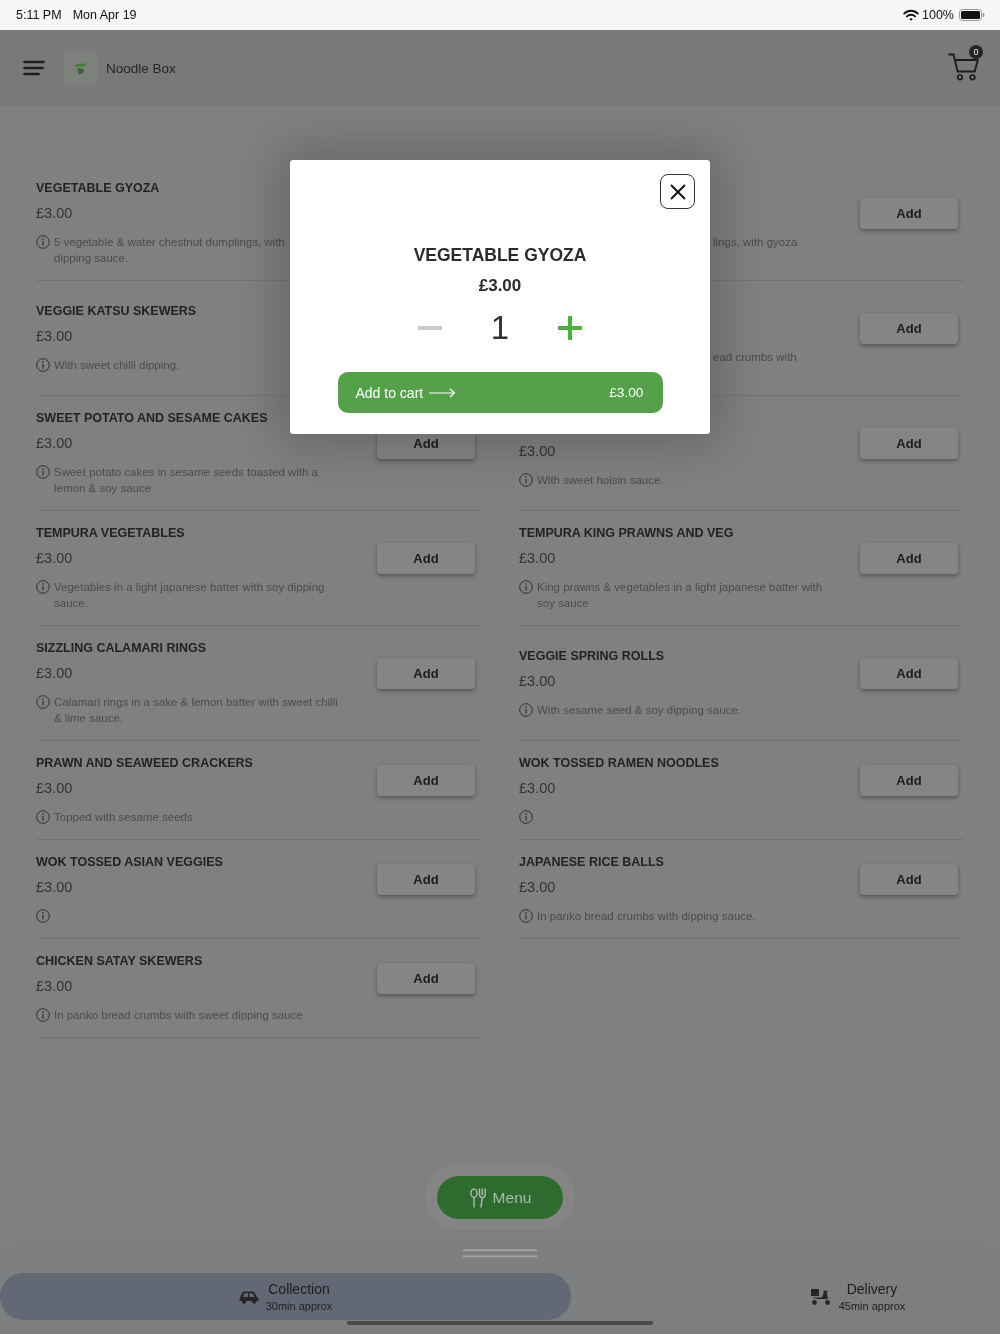  What do you see at coordinates (626, 533) in the screenshot?
I see `item-name: TEMPURA KING PRAWNS AND VEG` at bounding box center [626, 533].